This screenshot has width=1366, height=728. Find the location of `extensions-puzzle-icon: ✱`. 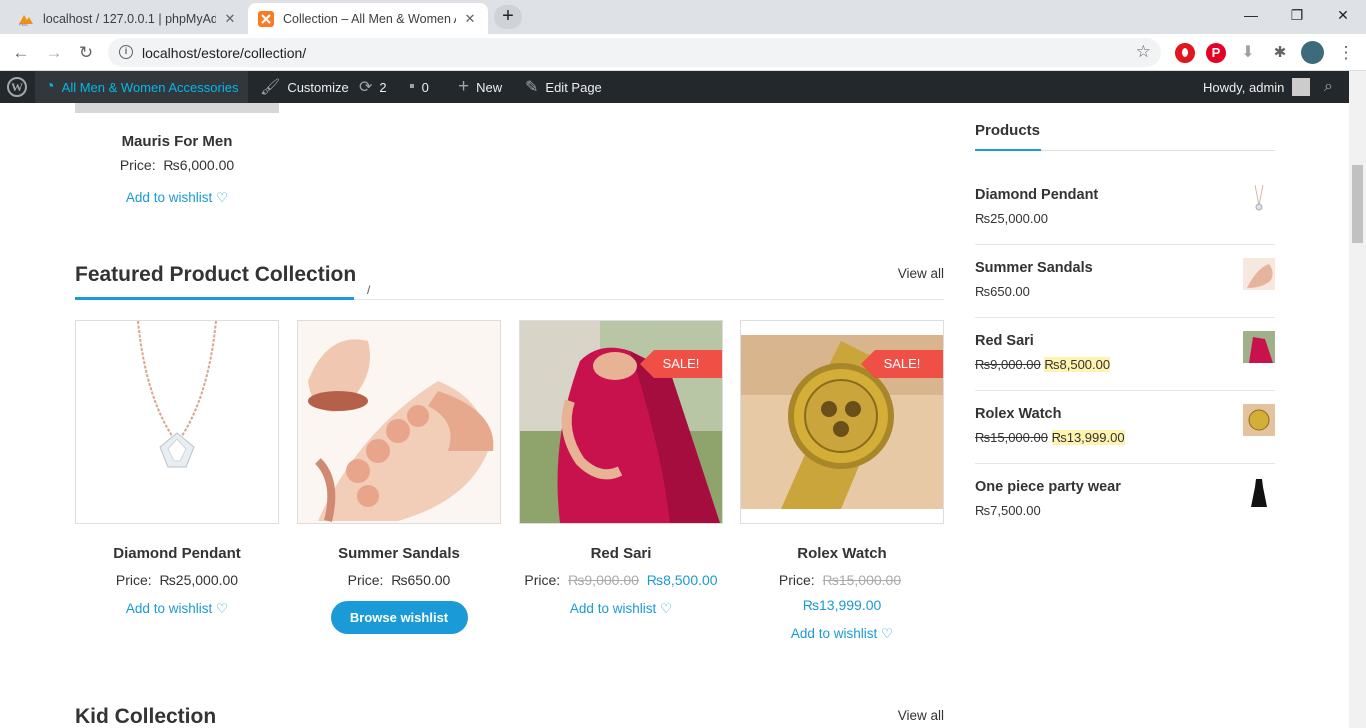

extensions-puzzle-icon: ✱ is located at coordinates (1280, 53).